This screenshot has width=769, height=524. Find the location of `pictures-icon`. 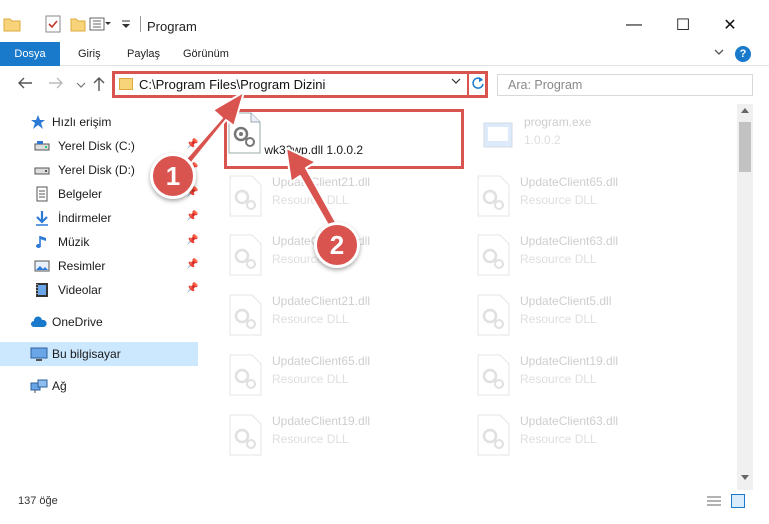

pictures-icon is located at coordinates (42, 266).